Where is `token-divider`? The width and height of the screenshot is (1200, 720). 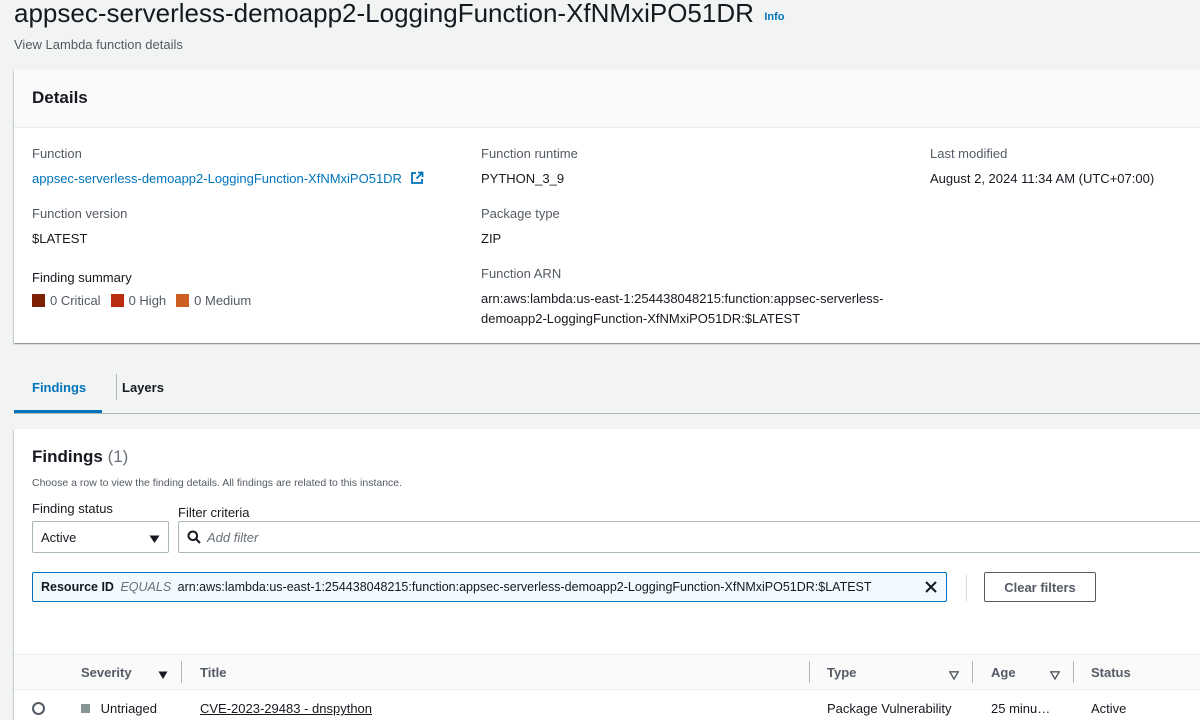 token-divider is located at coordinates (966, 588).